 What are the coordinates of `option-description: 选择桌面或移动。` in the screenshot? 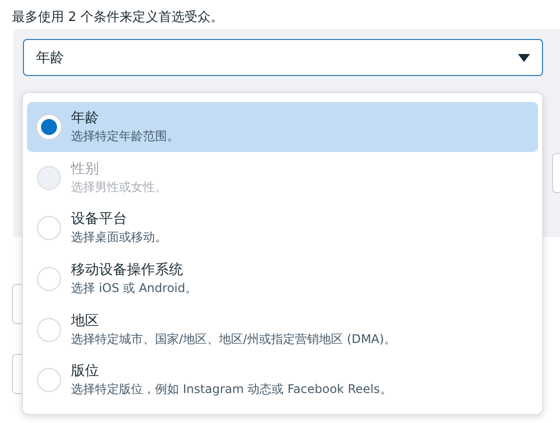 It's located at (119, 237).